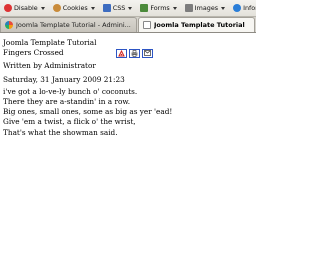  Describe the element at coordinates (144, 8) in the screenshot. I see `forms-icon` at that location.